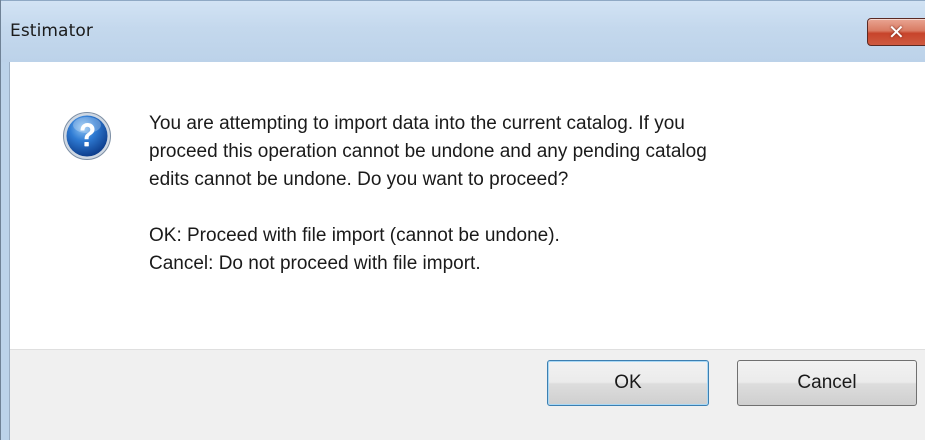 This screenshot has width=925, height=440. I want to click on question-icon, so click(87, 136).